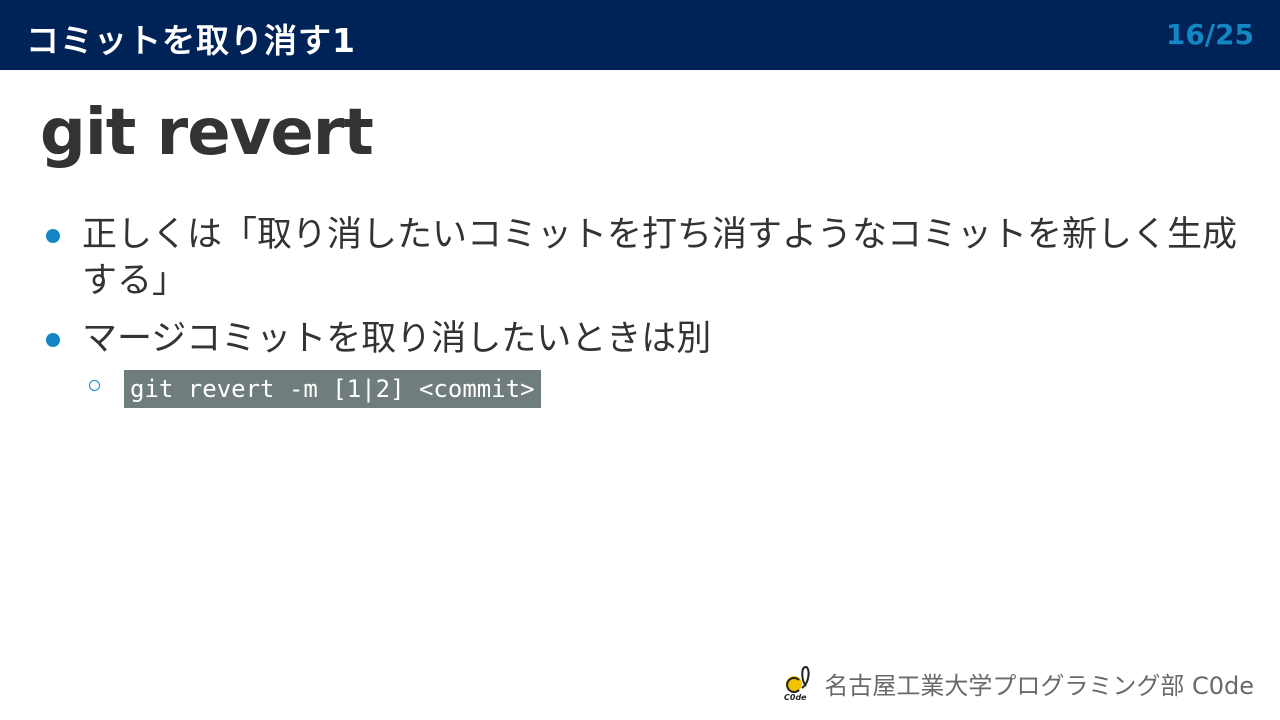 Image resolution: width=1280 pixels, height=720 pixels. What do you see at coordinates (640, 390) in the screenshot?
I see `sub-list-item: git revert -m [1|2] <commit>` at bounding box center [640, 390].